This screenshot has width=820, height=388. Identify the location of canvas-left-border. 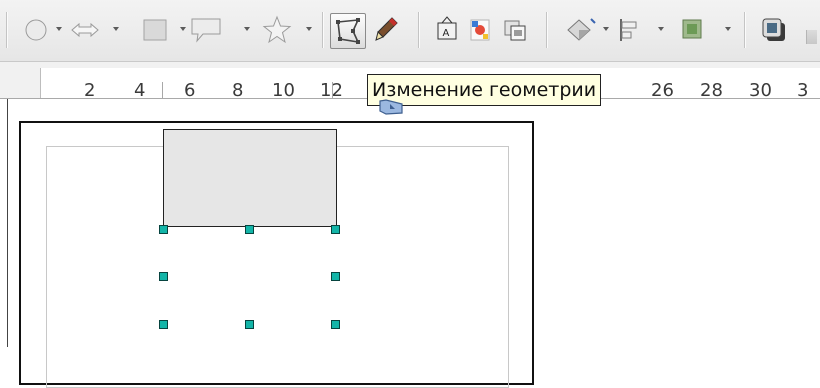
(4, 223).